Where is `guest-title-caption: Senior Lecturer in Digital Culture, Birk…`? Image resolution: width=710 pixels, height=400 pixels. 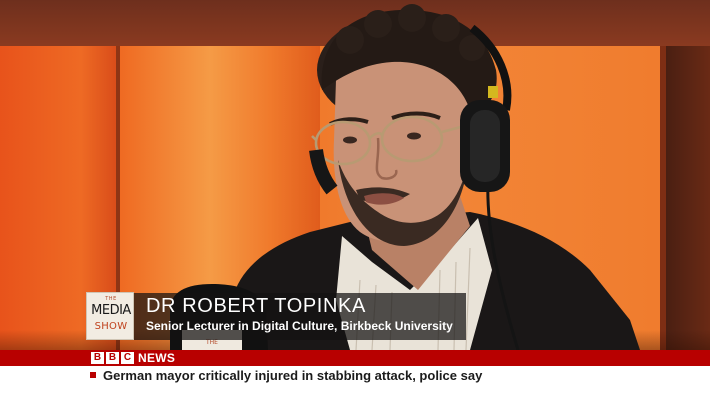
guest-title-caption: Senior Lecturer in Digital Culture, Birk… is located at coordinates (299, 326).